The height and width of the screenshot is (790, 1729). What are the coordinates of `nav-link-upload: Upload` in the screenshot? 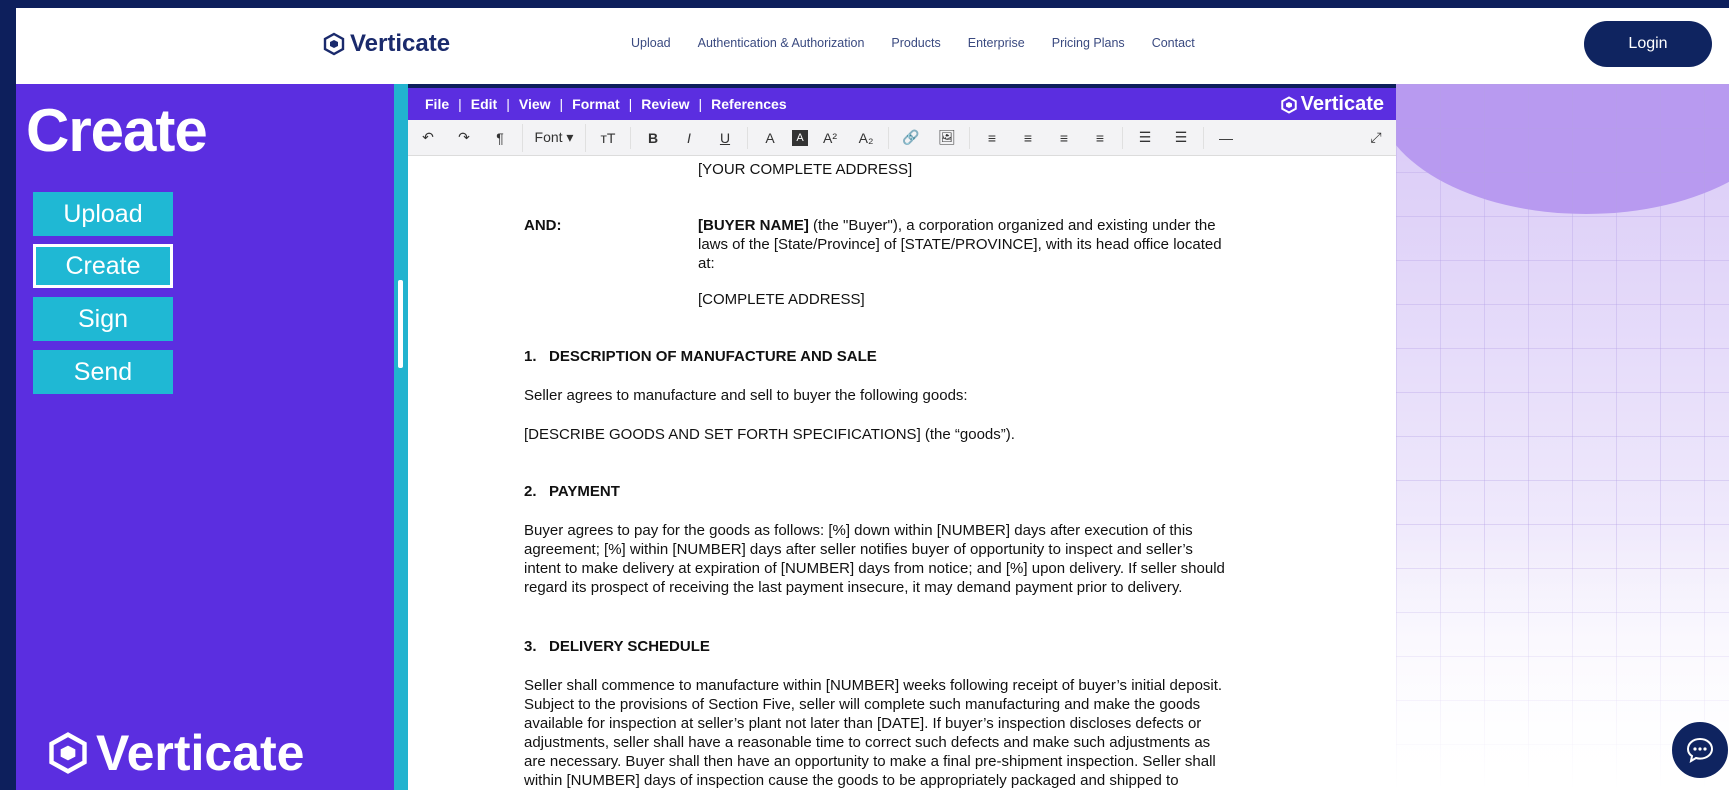 It's located at (651, 43).